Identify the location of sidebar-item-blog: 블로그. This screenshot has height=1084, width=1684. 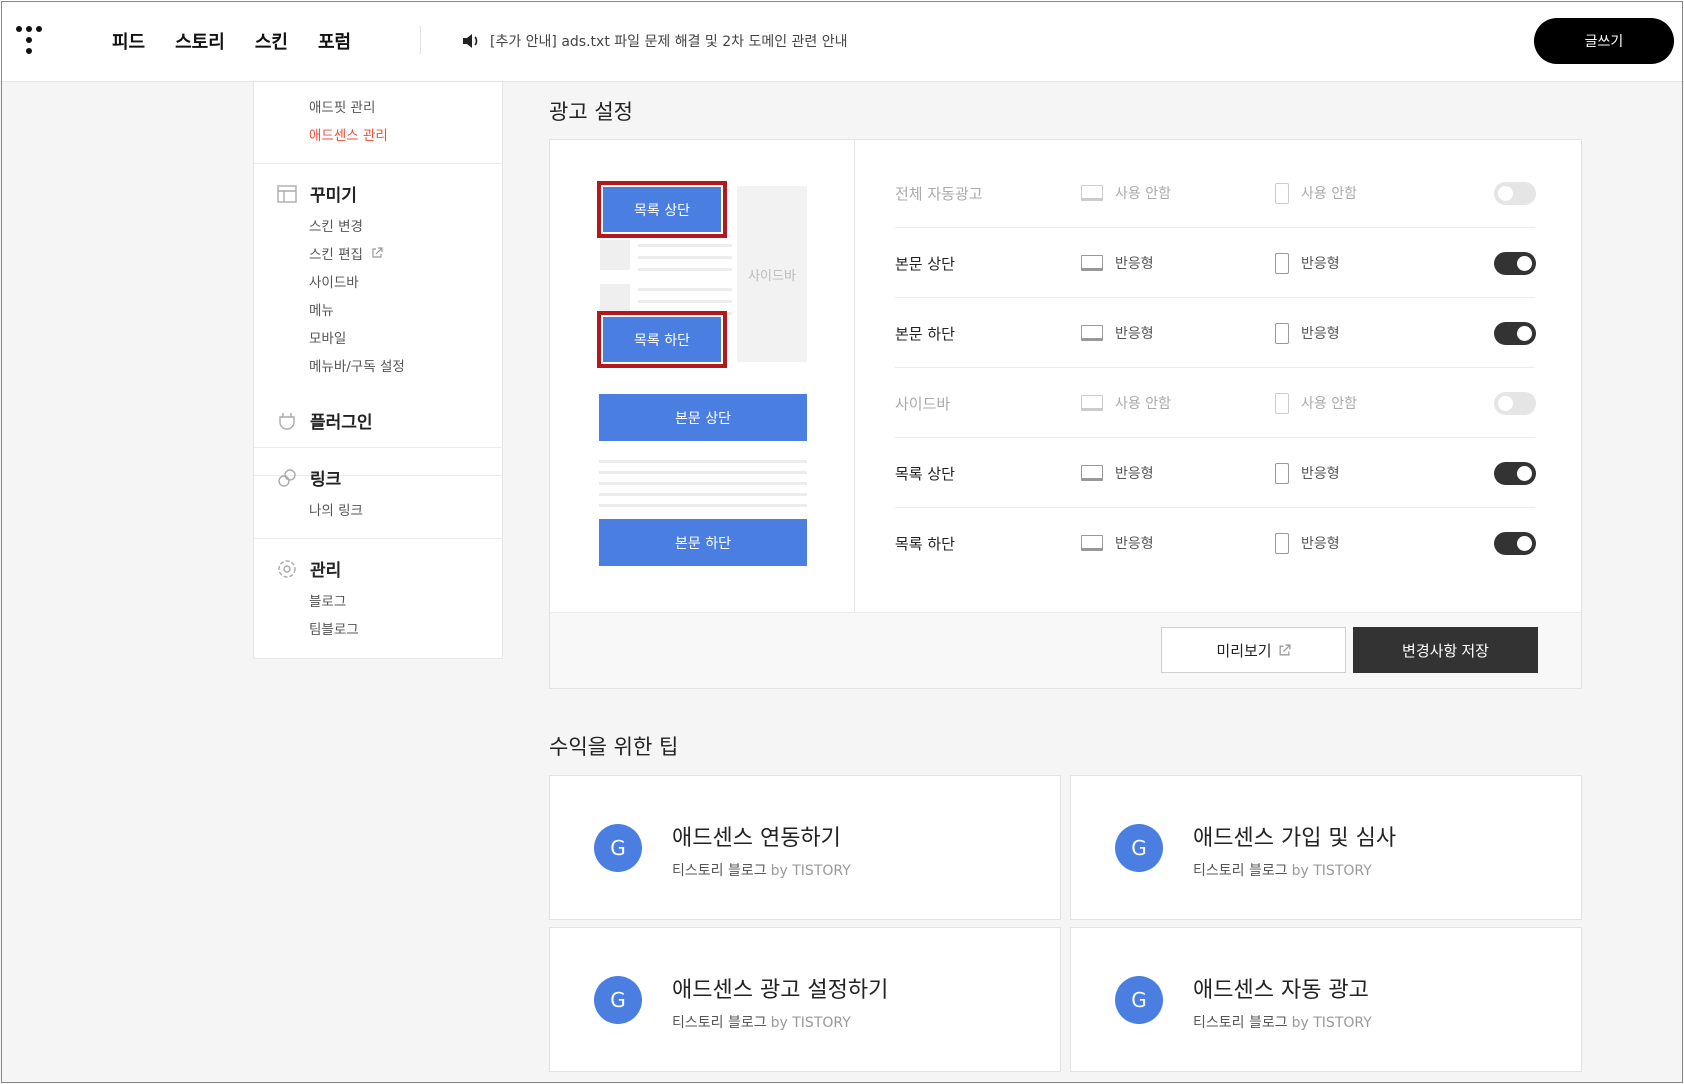
(327, 600).